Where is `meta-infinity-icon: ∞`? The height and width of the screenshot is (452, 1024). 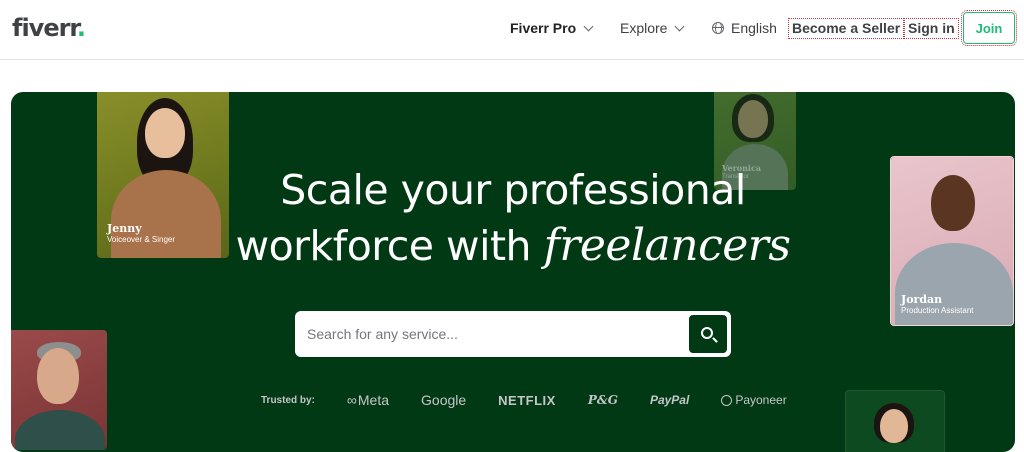
meta-infinity-icon: ∞ is located at coordinates (351, 400).